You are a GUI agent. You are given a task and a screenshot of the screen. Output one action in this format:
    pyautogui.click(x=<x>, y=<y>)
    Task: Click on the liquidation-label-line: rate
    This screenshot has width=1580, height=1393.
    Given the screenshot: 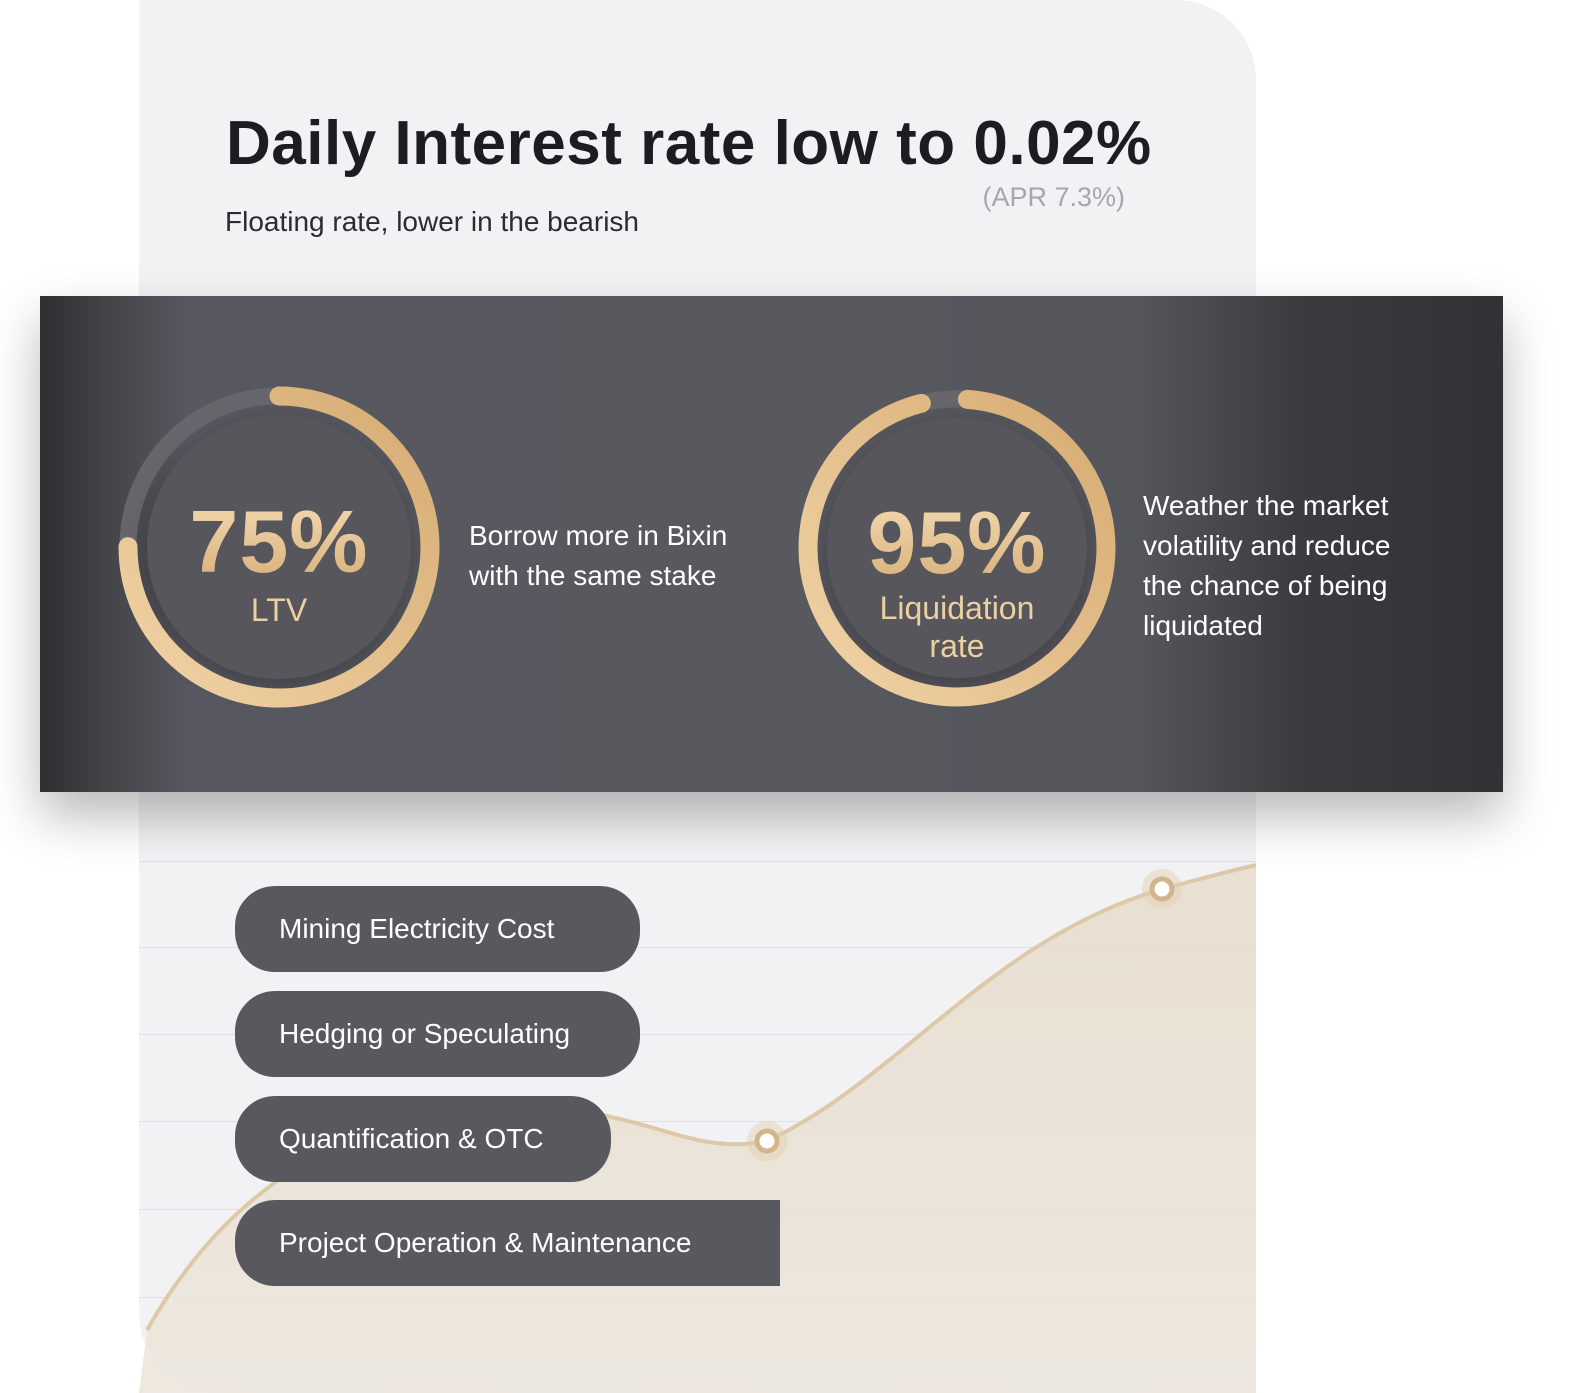 What is the action you would take?
    pyautogui.click(x=957, y=646)
    